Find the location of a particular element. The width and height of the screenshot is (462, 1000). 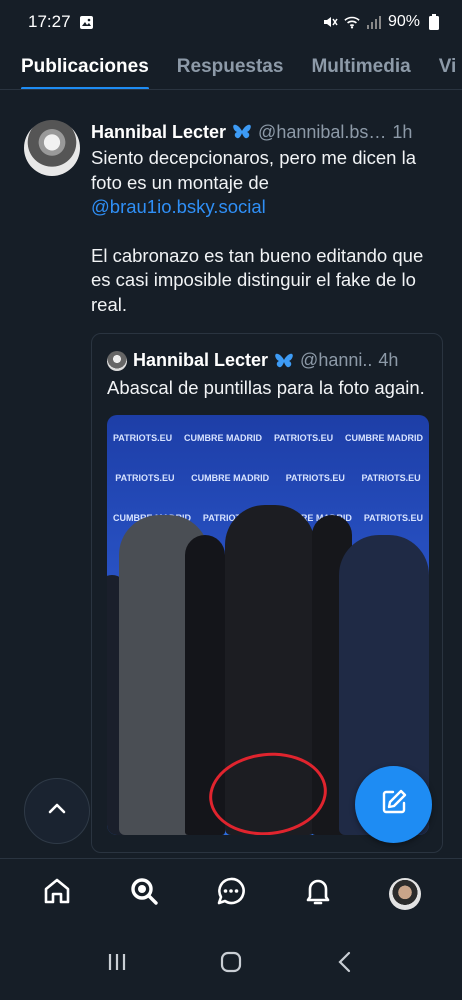

profile-tabs: Publicaciones Respuestas Multimedia Vi is located at coordinates (231, 67).